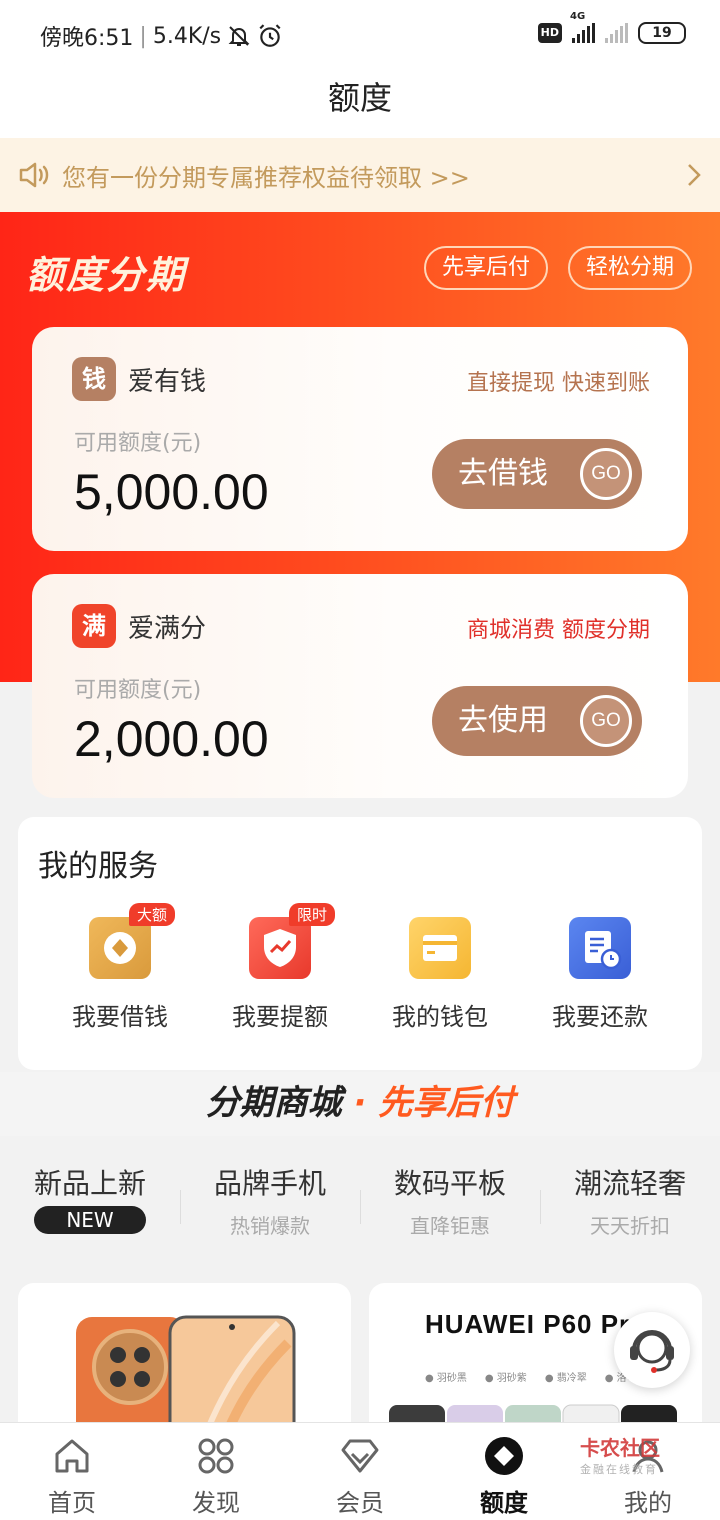  Describe the element at coordinates (360, 686) in the screenshot. I see `credit-card-aimanfen: 满 爱满分 商城消费 额度分期 可用额度(元) 2,000.00 去使用 GO` at that location.